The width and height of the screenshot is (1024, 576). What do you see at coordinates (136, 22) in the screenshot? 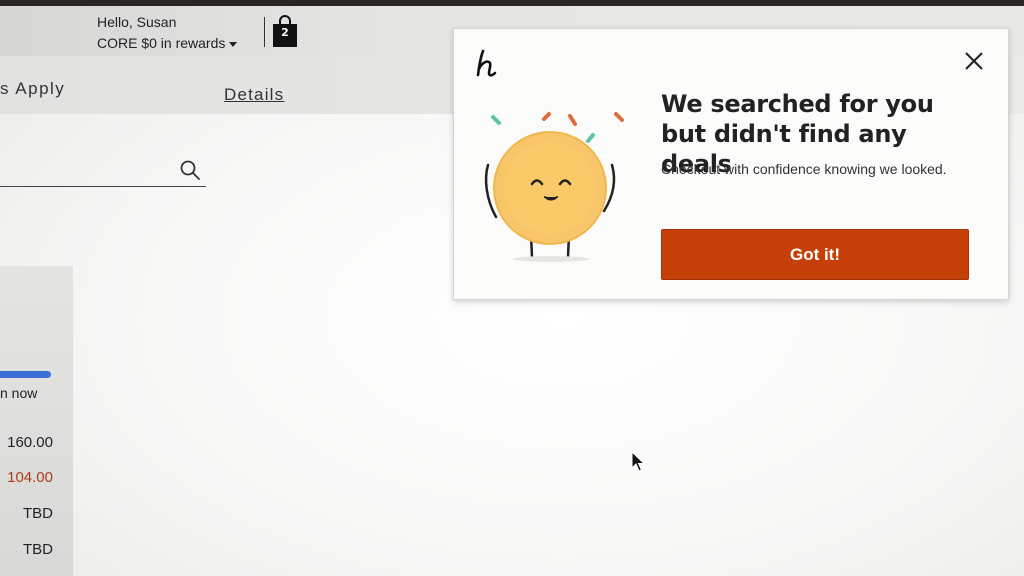
I see `account-greeting: Hello, Susan` at bounding box center [136, 22].